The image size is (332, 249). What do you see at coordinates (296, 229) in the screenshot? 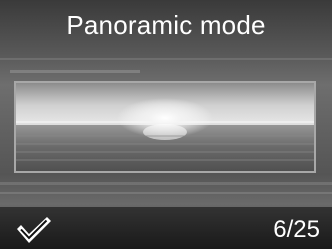
I see `image-counter: 6/25` at bounding box center [296, 229].